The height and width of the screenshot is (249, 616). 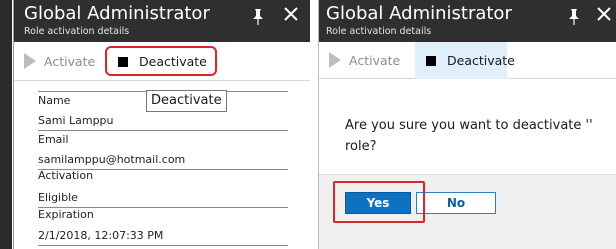 What do you see at coordinates (66, 214) in the screenshot?
I see `field-label-expiration: Expiration` at bounding box center [66, 214].